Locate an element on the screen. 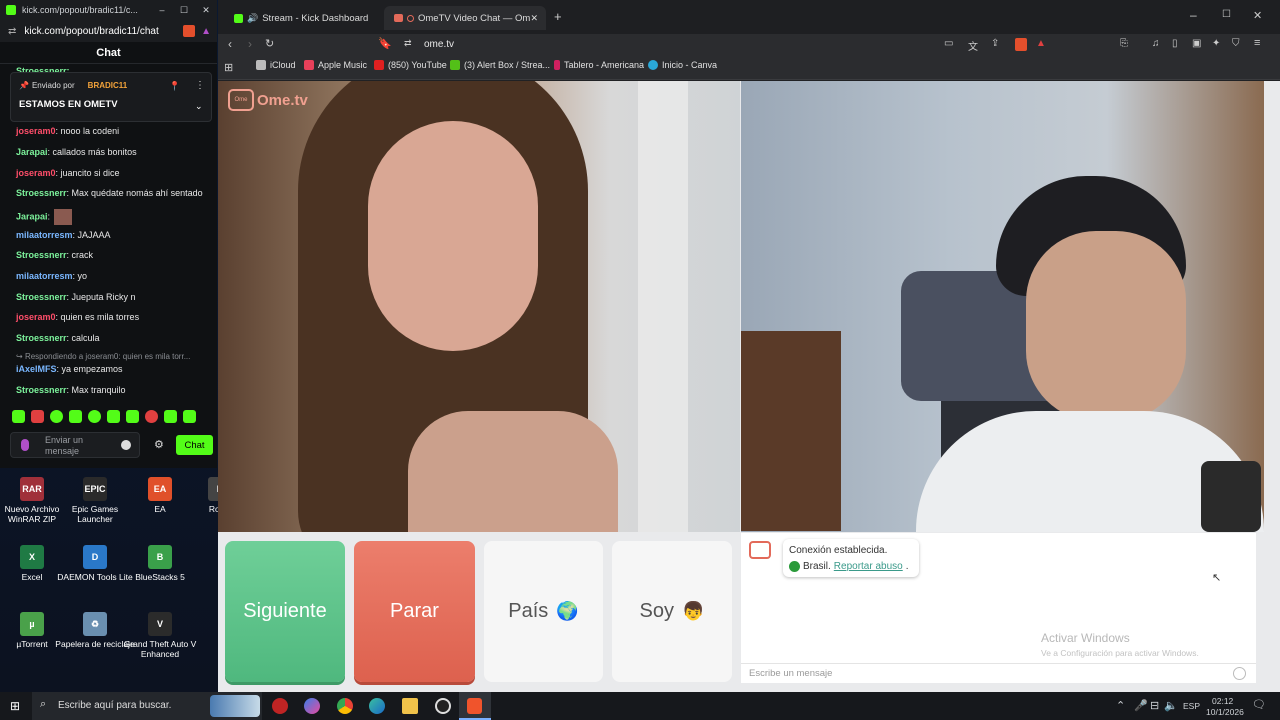 This screenshot has height=720, width=1280. cast-icon: ▭ is located at coordinates (948, 43).